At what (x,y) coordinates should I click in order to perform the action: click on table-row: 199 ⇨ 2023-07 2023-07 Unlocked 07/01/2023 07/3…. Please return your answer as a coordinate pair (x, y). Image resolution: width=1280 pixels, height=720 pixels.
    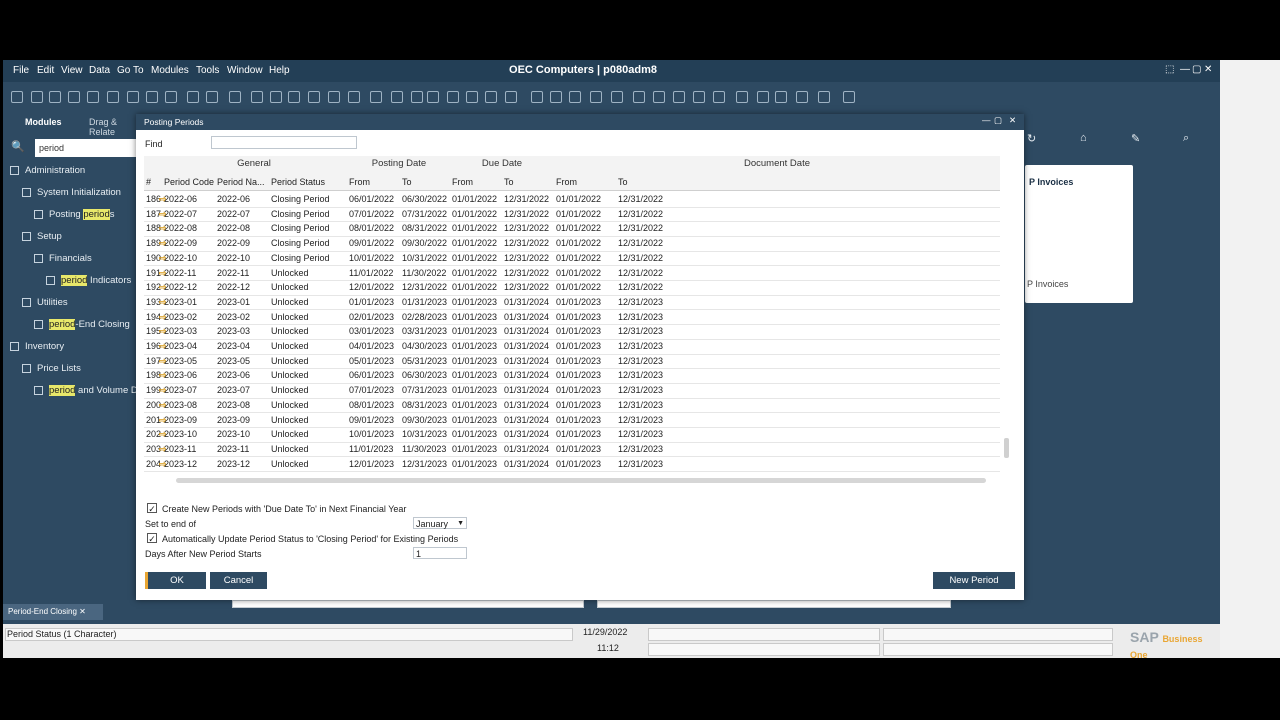
    Looking at the image, I should click on (572, 391).